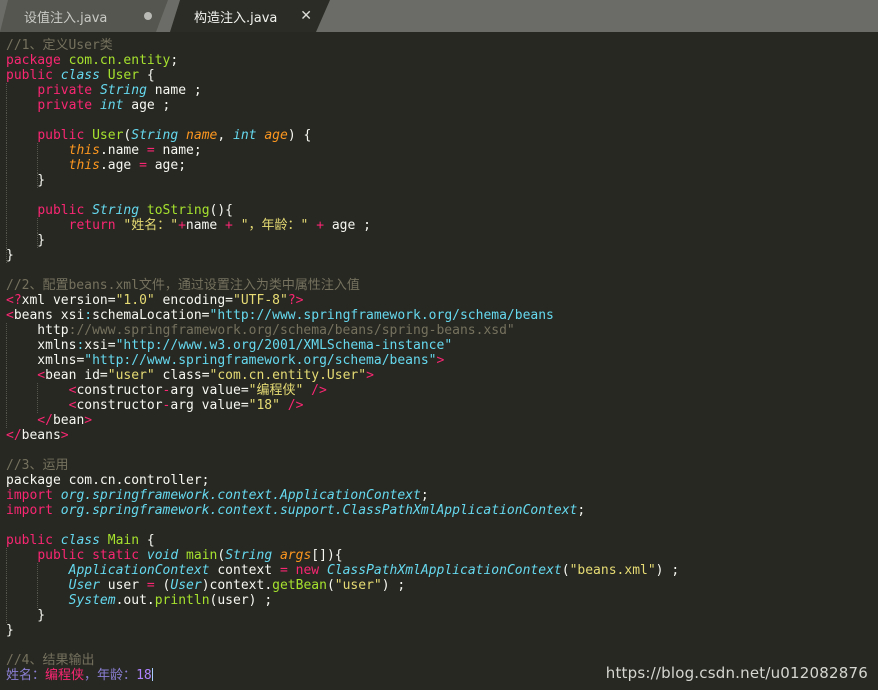  What do you see at coordinates (119, 60) in the screenshot?
I see `code-token: com.cn.entity` at bounding box center [119, 60].